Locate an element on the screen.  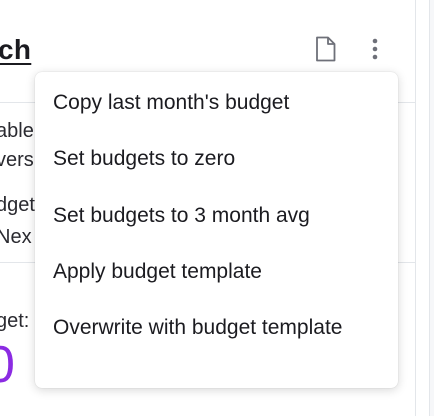
menu-item-overwrite-template: Overwrite with budget template is located at coordinates (200, 327).